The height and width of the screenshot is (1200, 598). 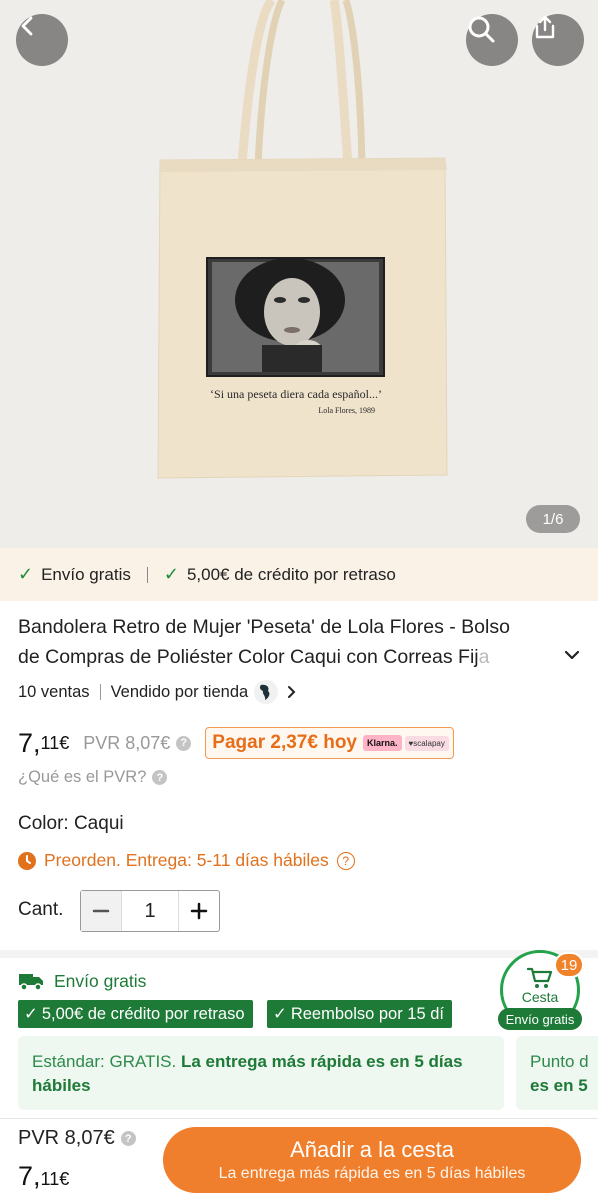 What do you see at coordinates (372, 1149) in the screenshot?
I see `add-to-cart-label: Añadir a la cesta` at bounding box center [372, 1149].